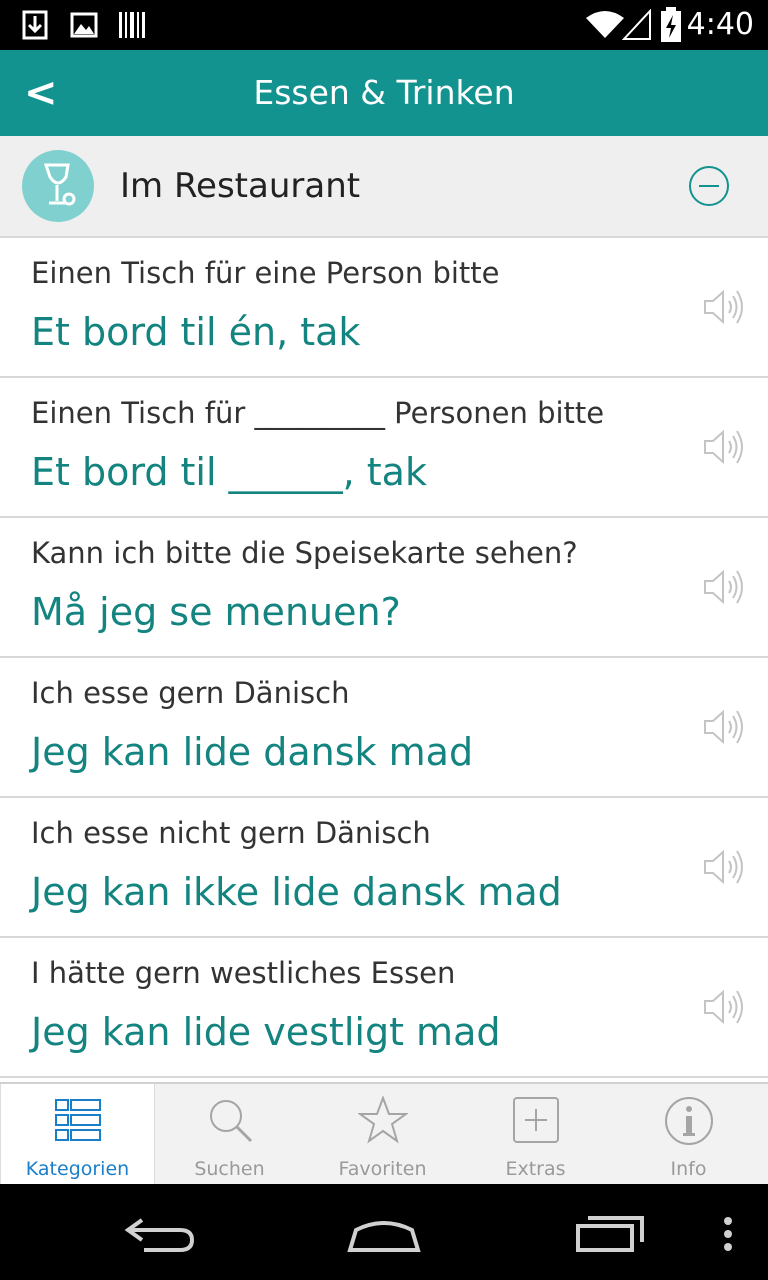  Describe the element at coordinates (77, 1169) in the screenshot. I see `tab-label: Kategorien` at that location.